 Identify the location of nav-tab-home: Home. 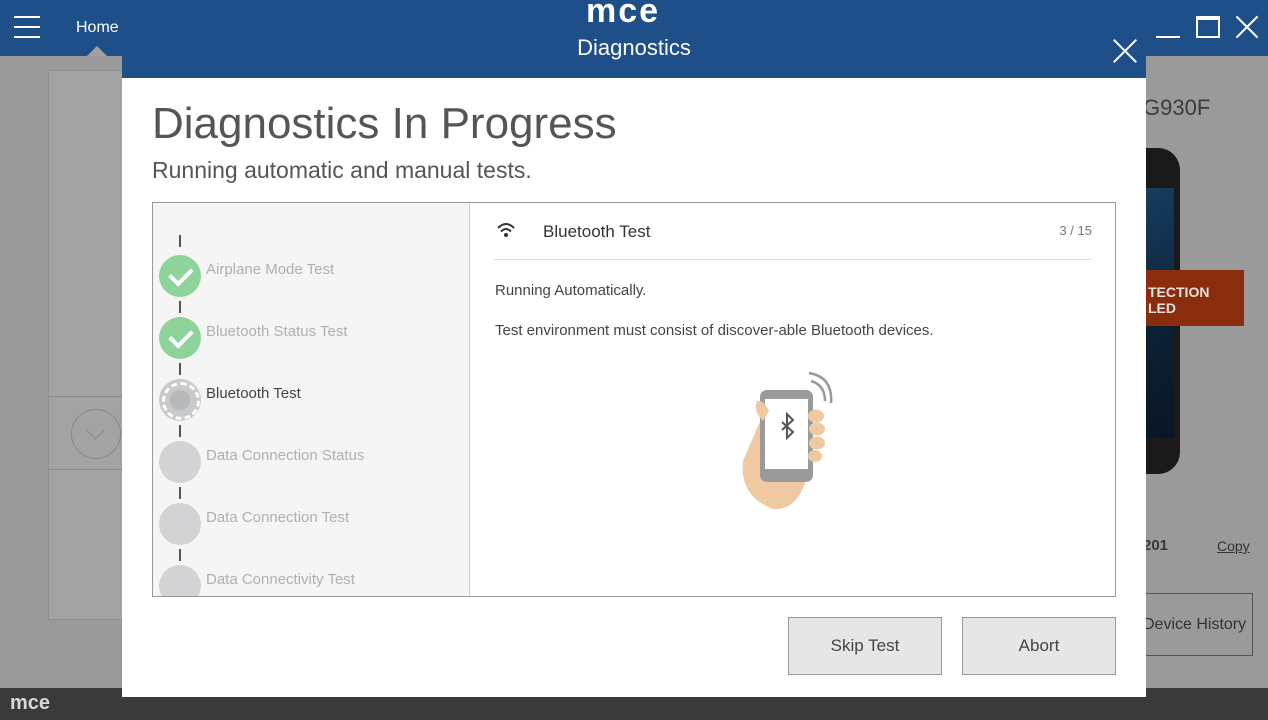
(97, 28).